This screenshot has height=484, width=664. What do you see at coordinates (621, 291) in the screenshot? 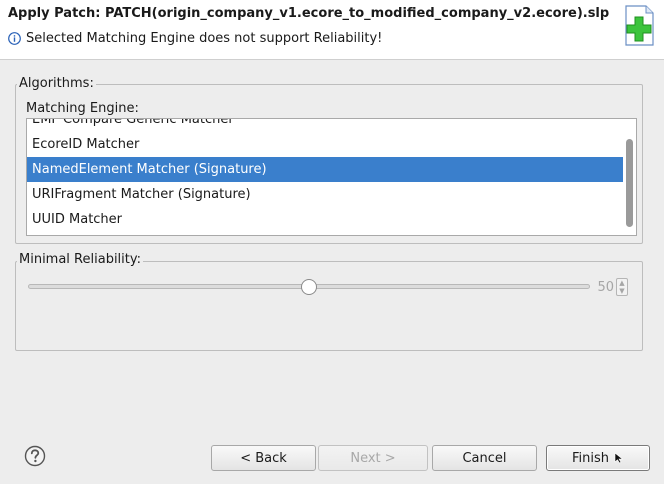
I see `spinner-down-icon: ▼` at bounding box center [621, 291].